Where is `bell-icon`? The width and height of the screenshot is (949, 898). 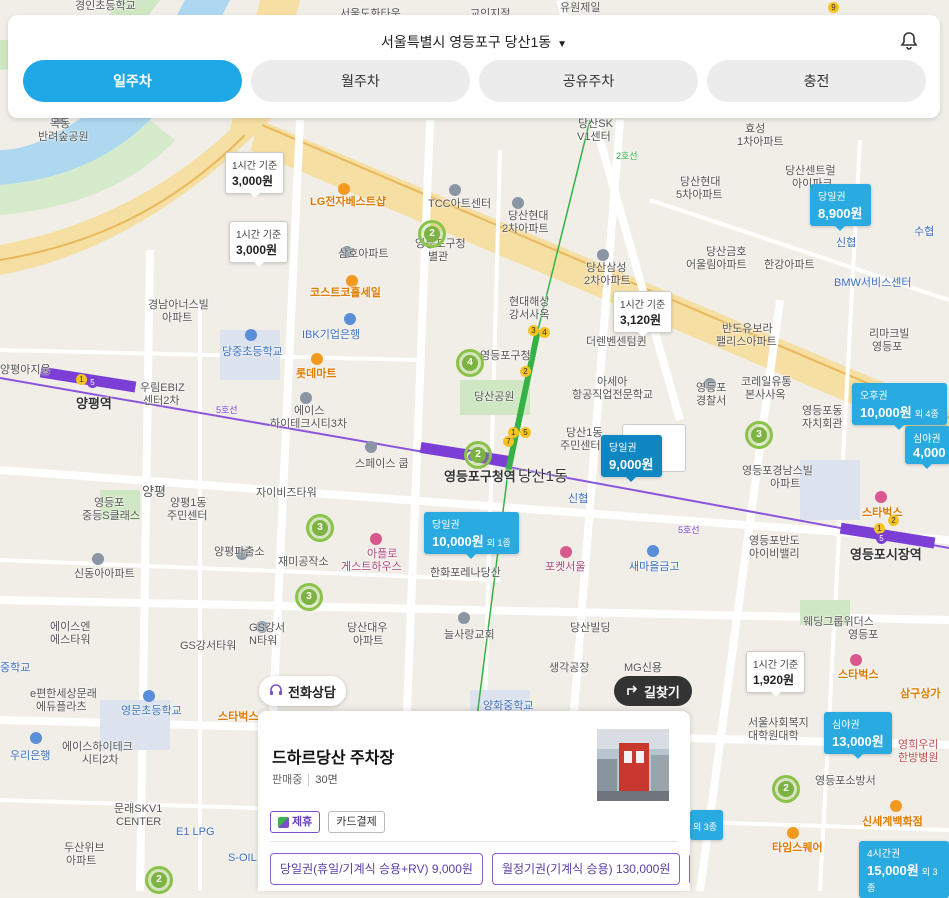
bell-icon is located at coordinates (909, 41).